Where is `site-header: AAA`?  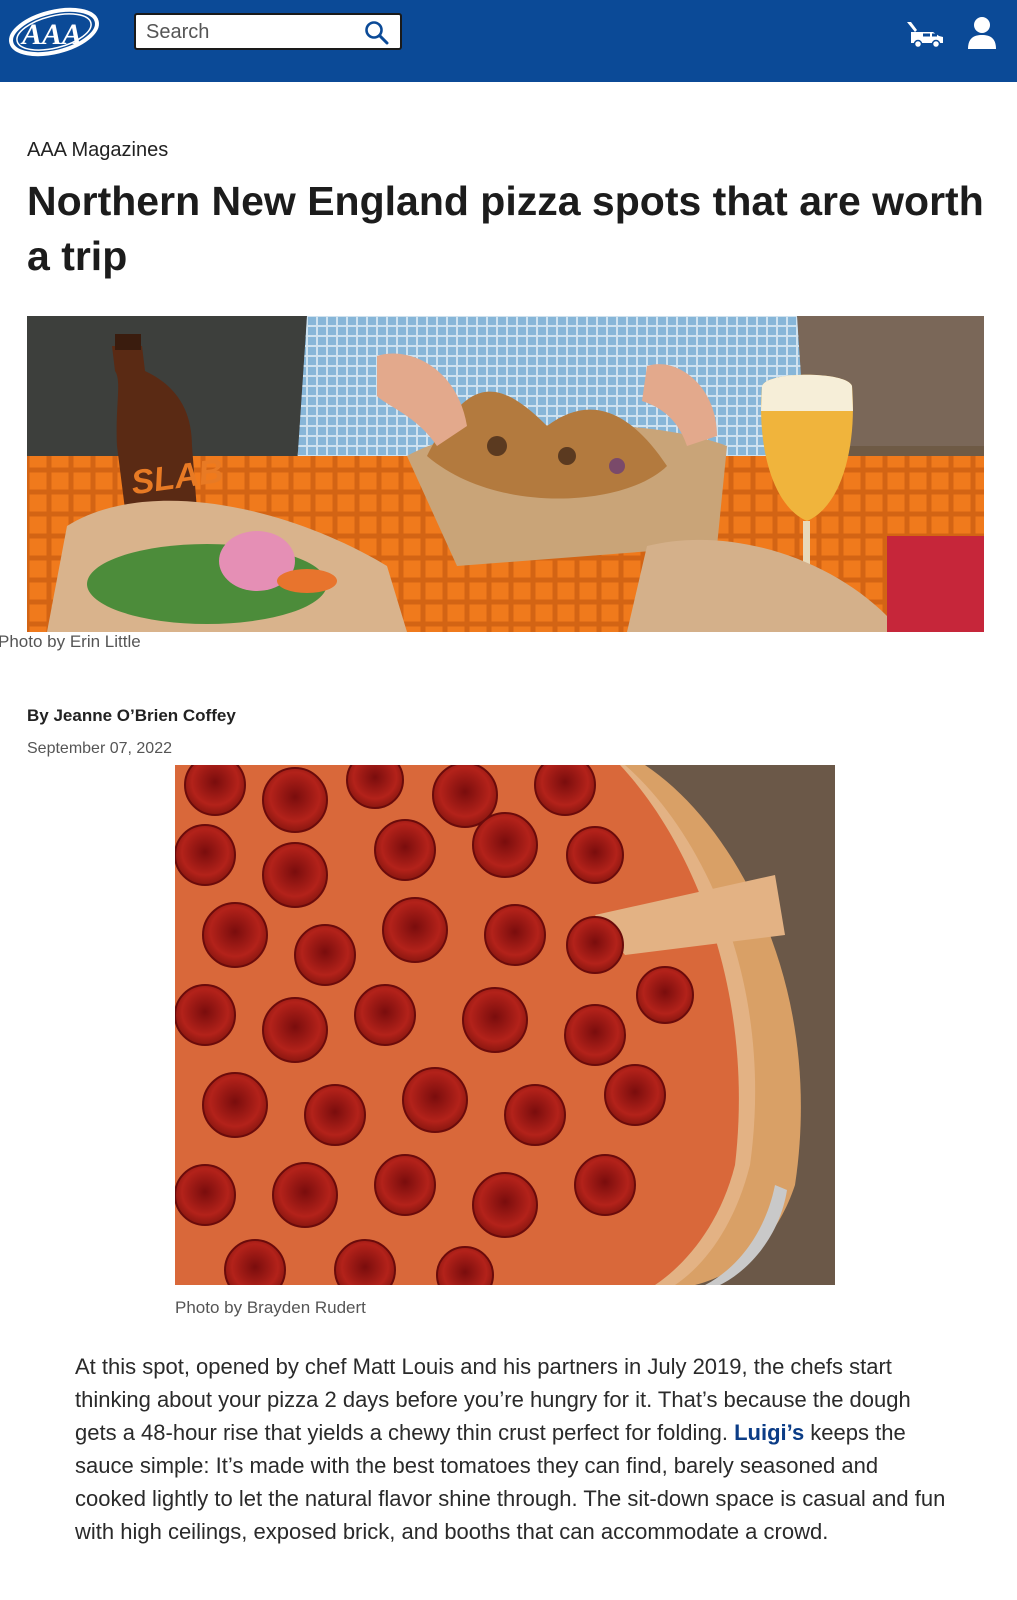
site-header: AAA is located at coordinates (508, 41).